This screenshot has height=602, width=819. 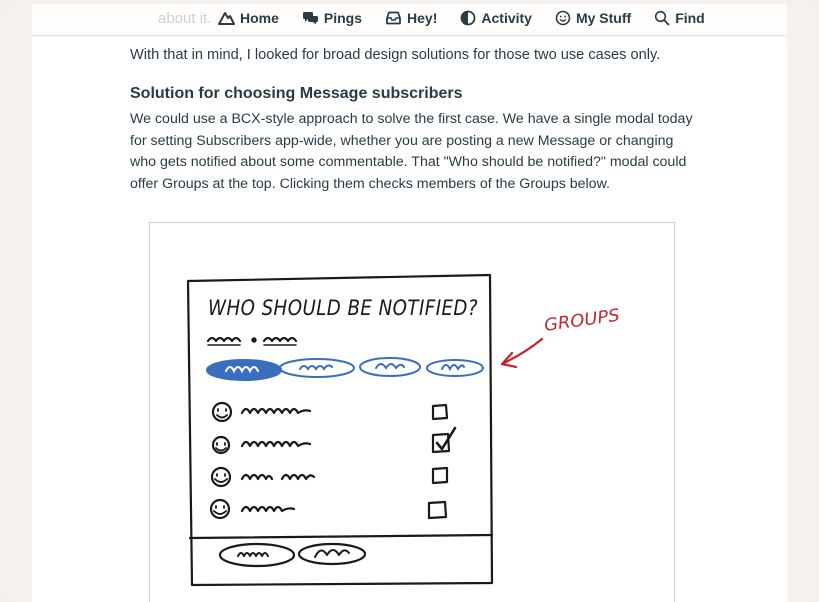 I want to click on half-circle-icon, so click(x=468, y=18).